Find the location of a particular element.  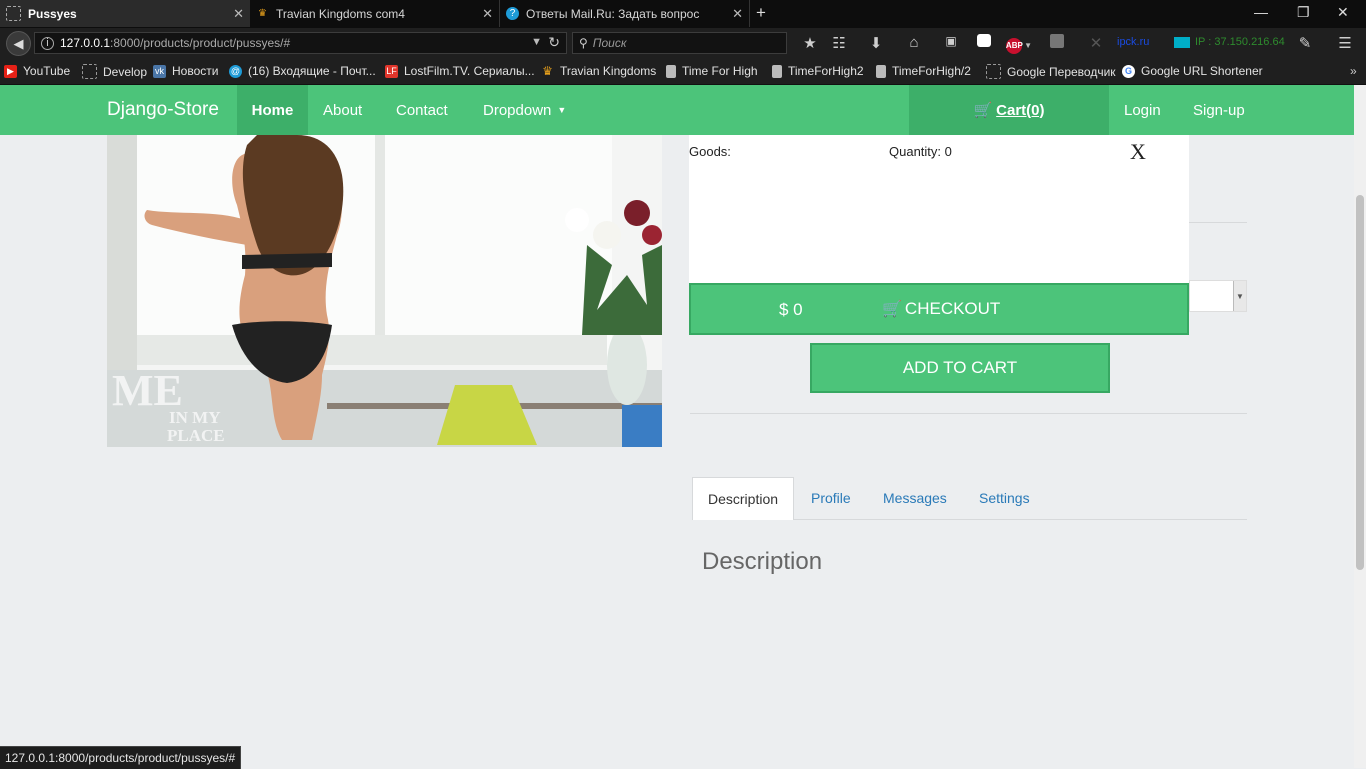

bookmark-develop: Develop is located at coordinates (114, 71).